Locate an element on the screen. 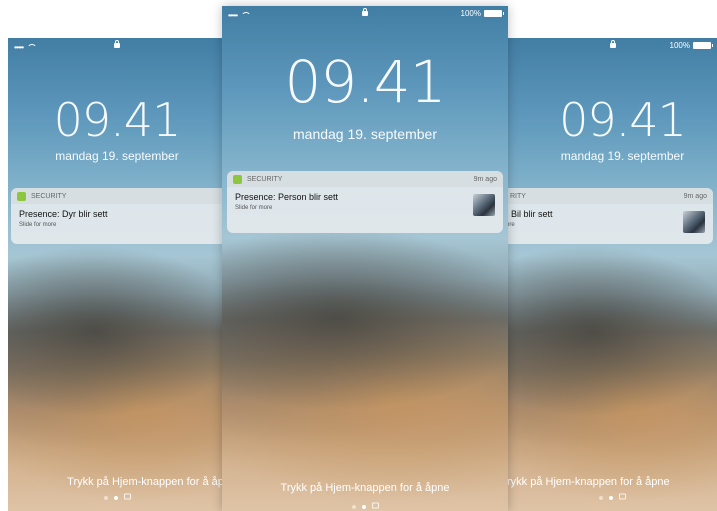 The height and width of the screenshot is (511, 717). notification-title: Presence: Person blir sett is located at coordinates (287, 197).